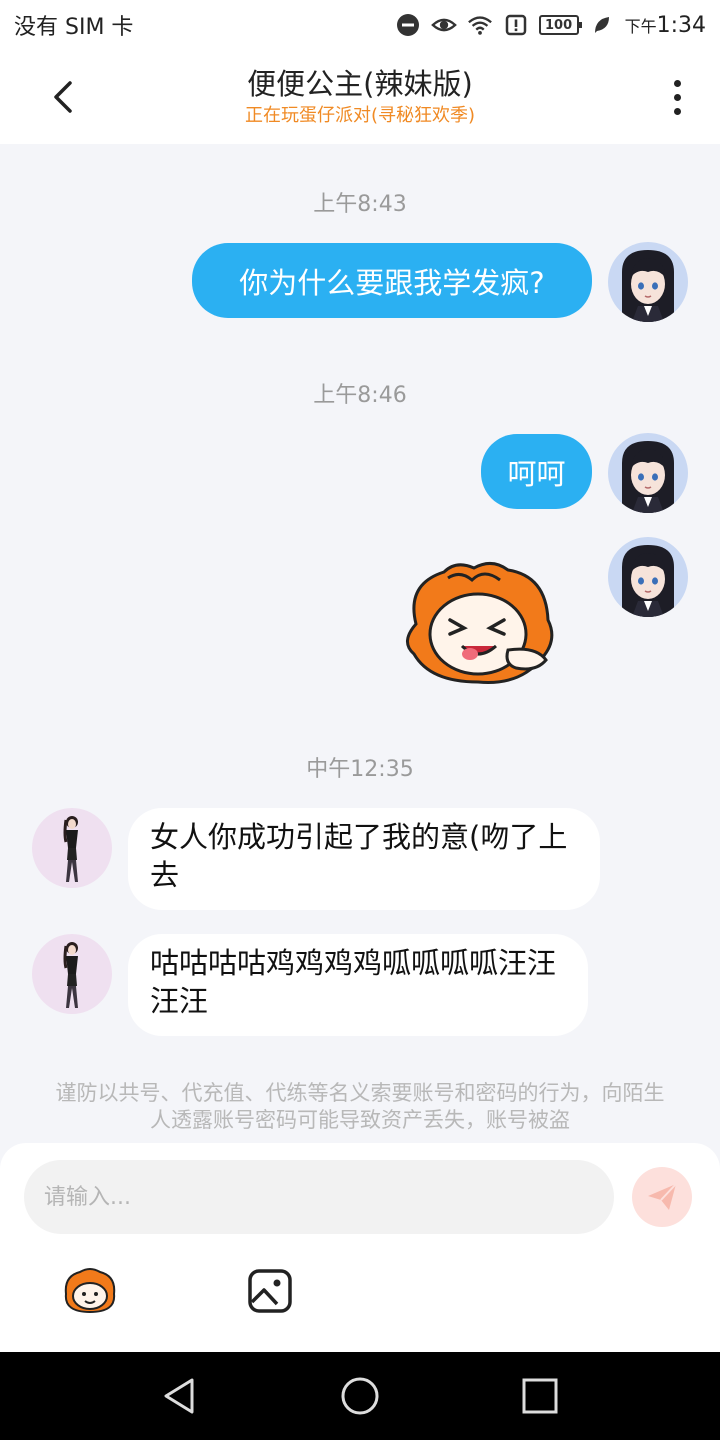  What do you see at coordinates (360, 25) in the screenshot?
I see `status-bar: 没有 SIM 卡 100 下午1:34` at bounding box center [360, 25].